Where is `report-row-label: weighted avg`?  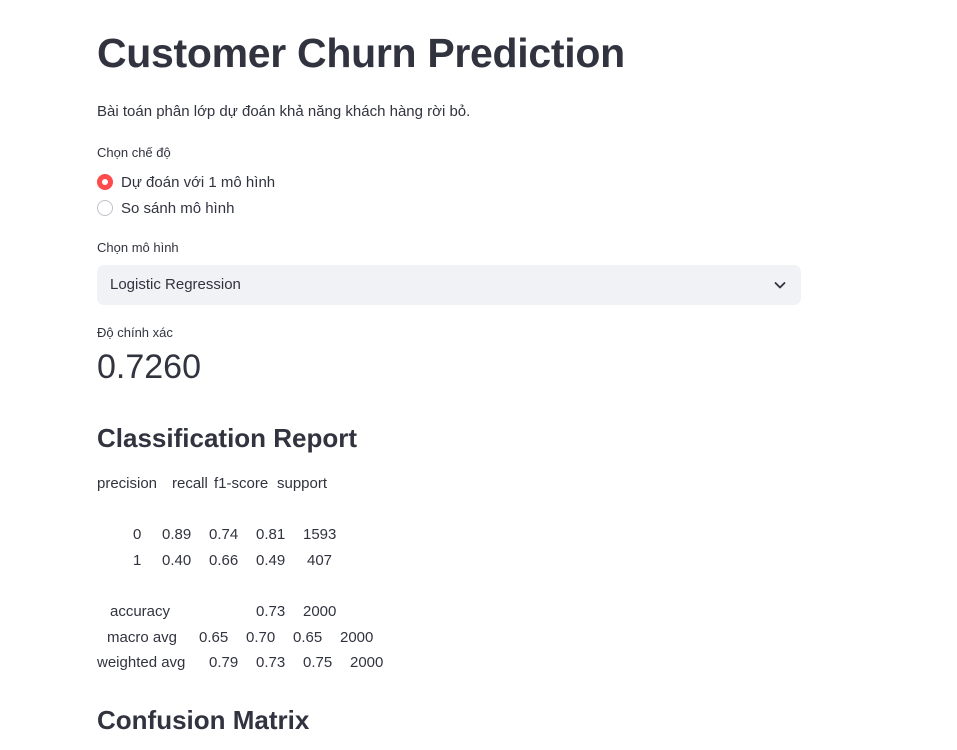 report-row-label: weighted avg is located at coordinates (141, 662).